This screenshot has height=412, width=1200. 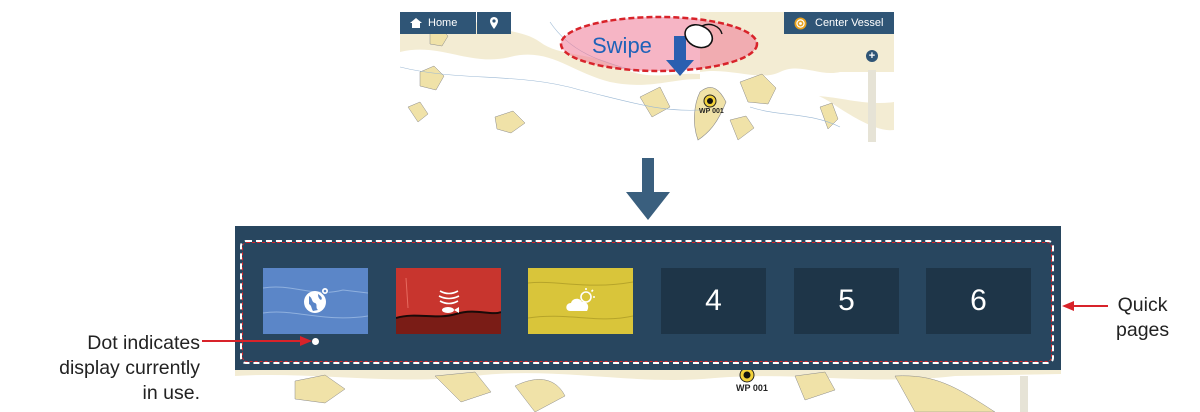 What do you see at coordinates (711, 111) in the screenshot?
I see `waypoint-label: WP 001` at bounding box center [711, 111].